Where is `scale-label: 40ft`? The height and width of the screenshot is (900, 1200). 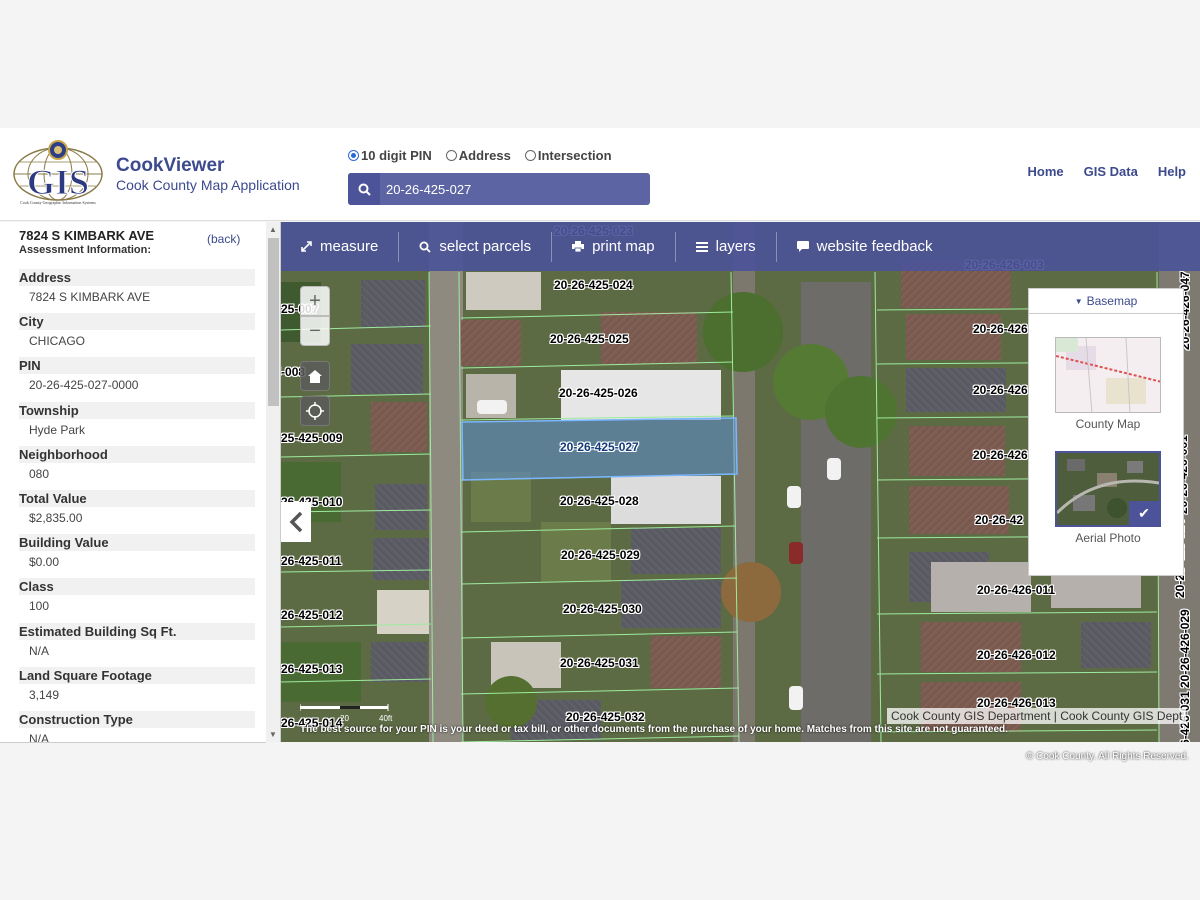
scale-label: 40ft is located at coordinates (386, 718).